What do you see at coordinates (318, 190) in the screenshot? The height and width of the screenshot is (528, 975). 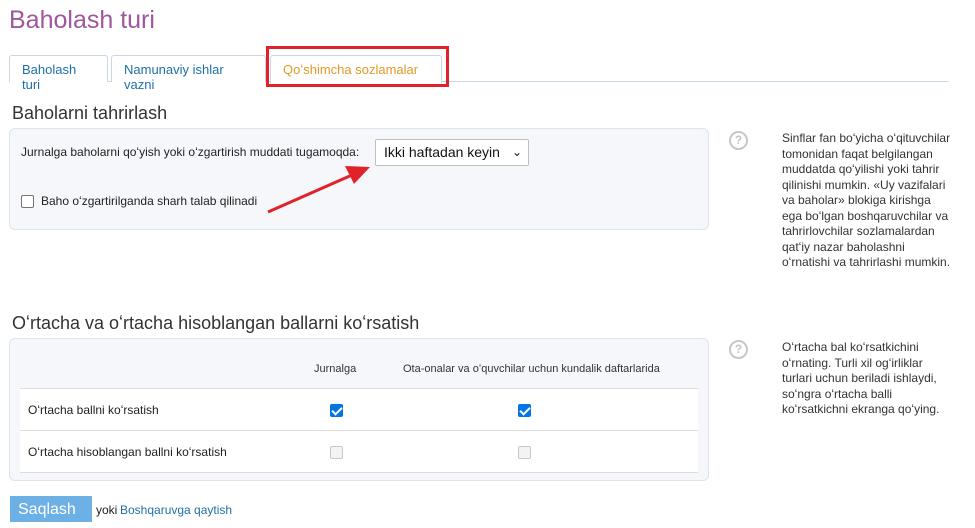 I see `annotation-arrow-icon` at bounding box center [318, 190].